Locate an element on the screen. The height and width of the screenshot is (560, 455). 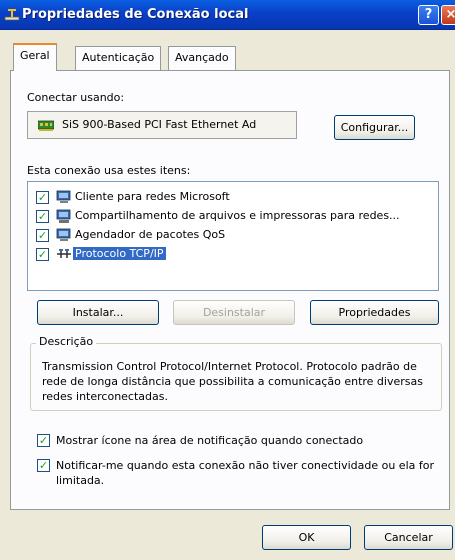
cancel-button: Cancelar is located at coordinates (408, 537).